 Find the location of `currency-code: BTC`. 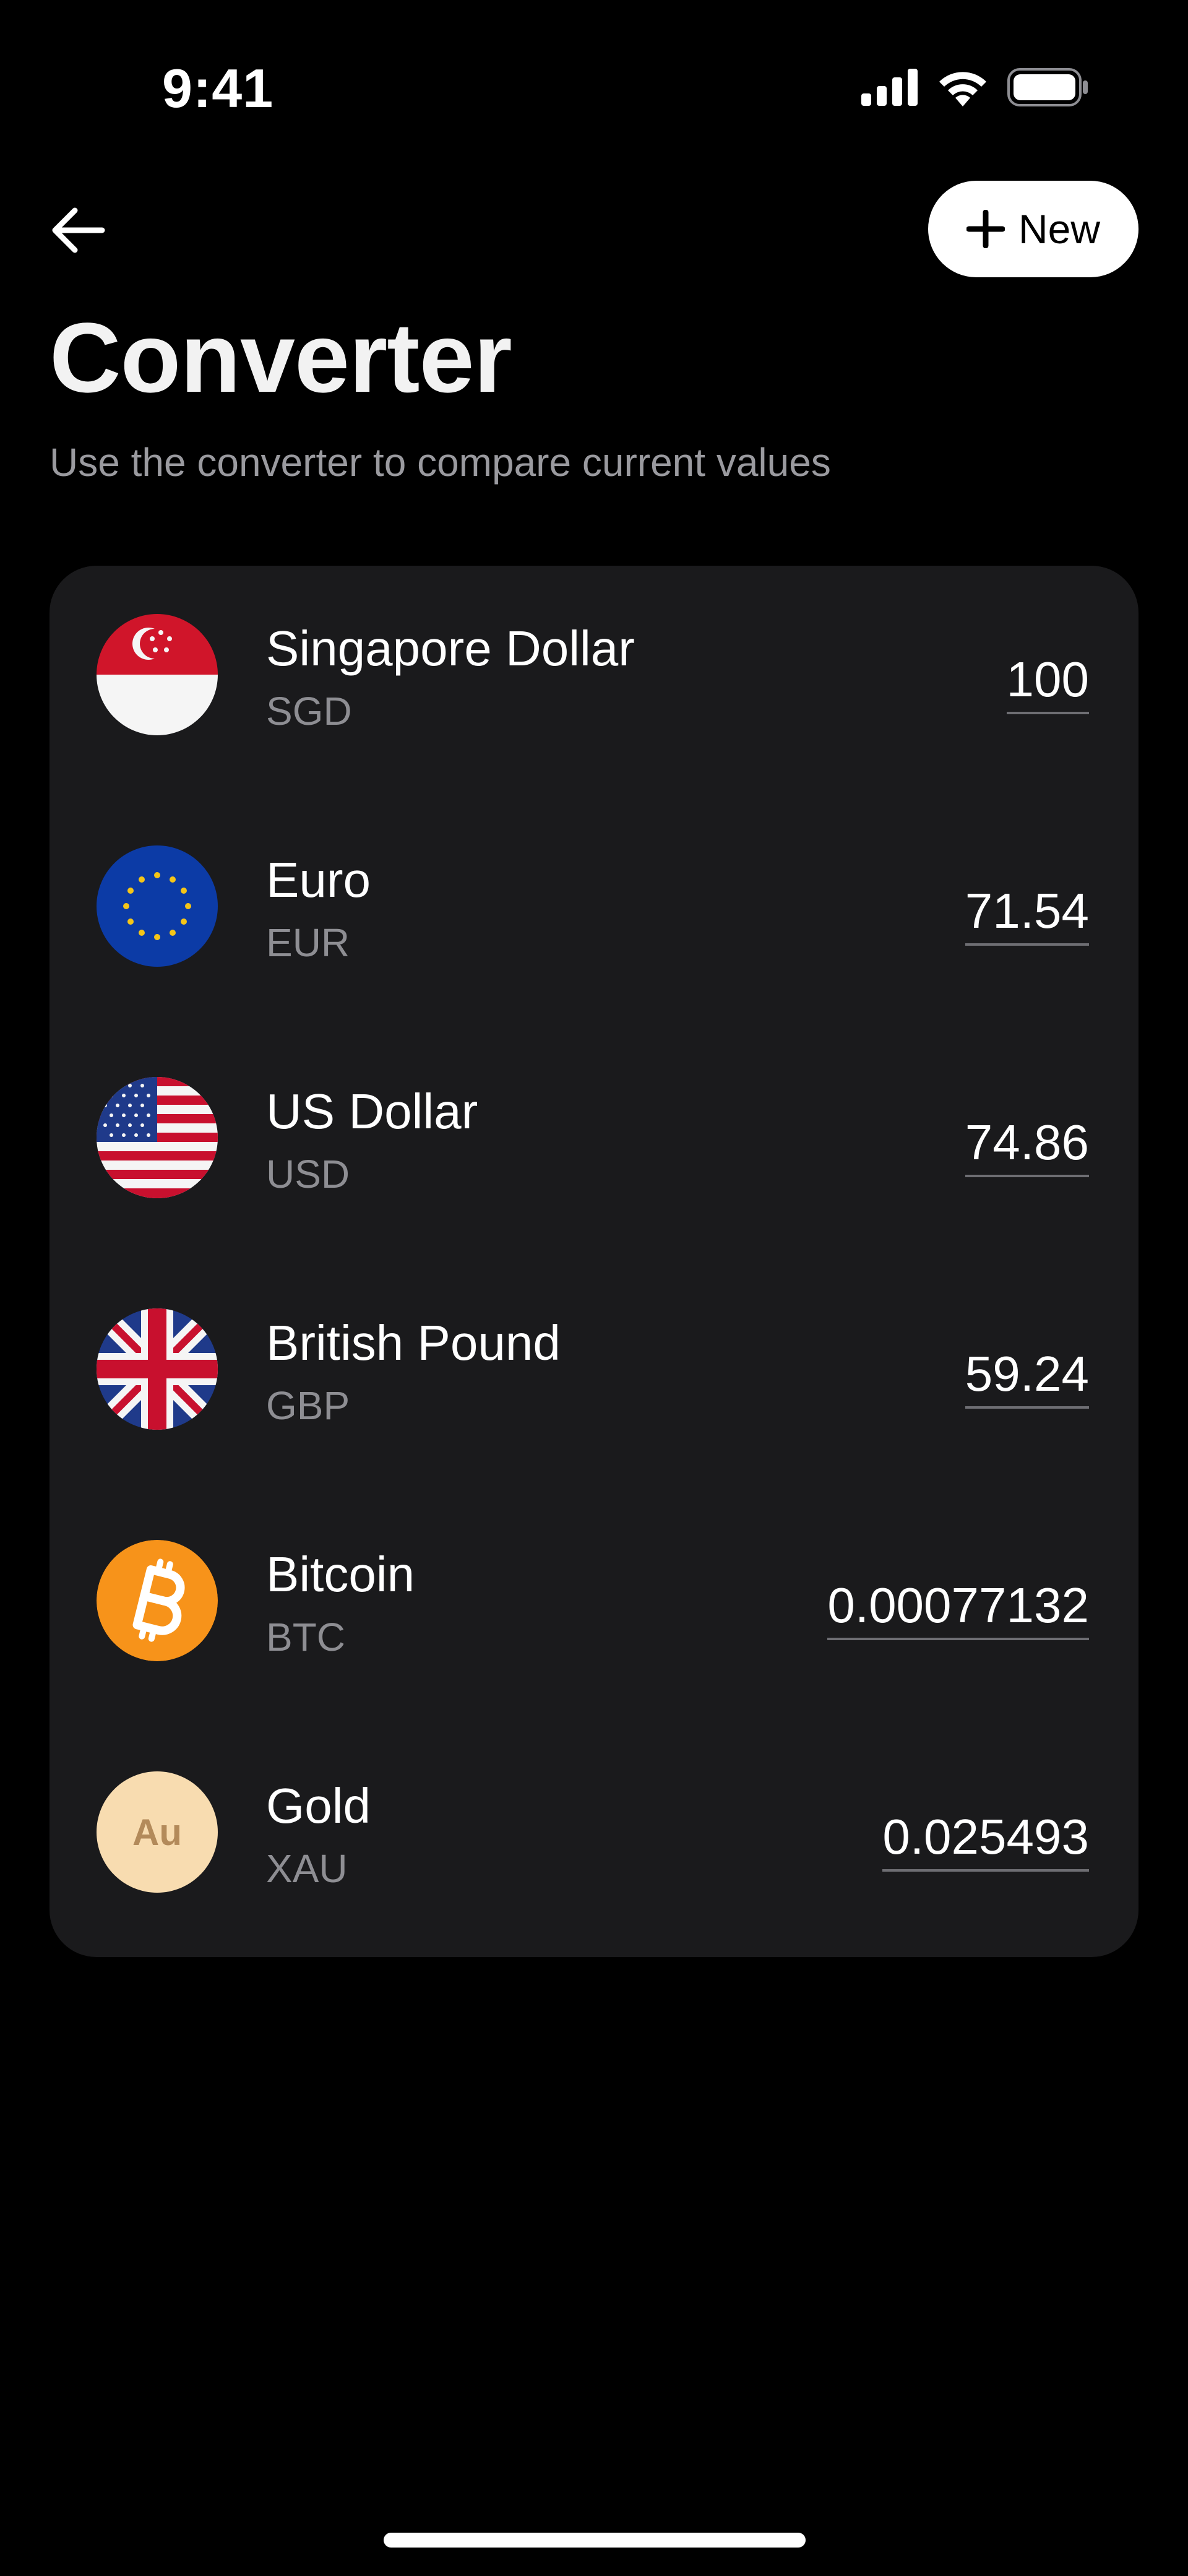

currency-code: BTC is located at coordinates (305, 1637).